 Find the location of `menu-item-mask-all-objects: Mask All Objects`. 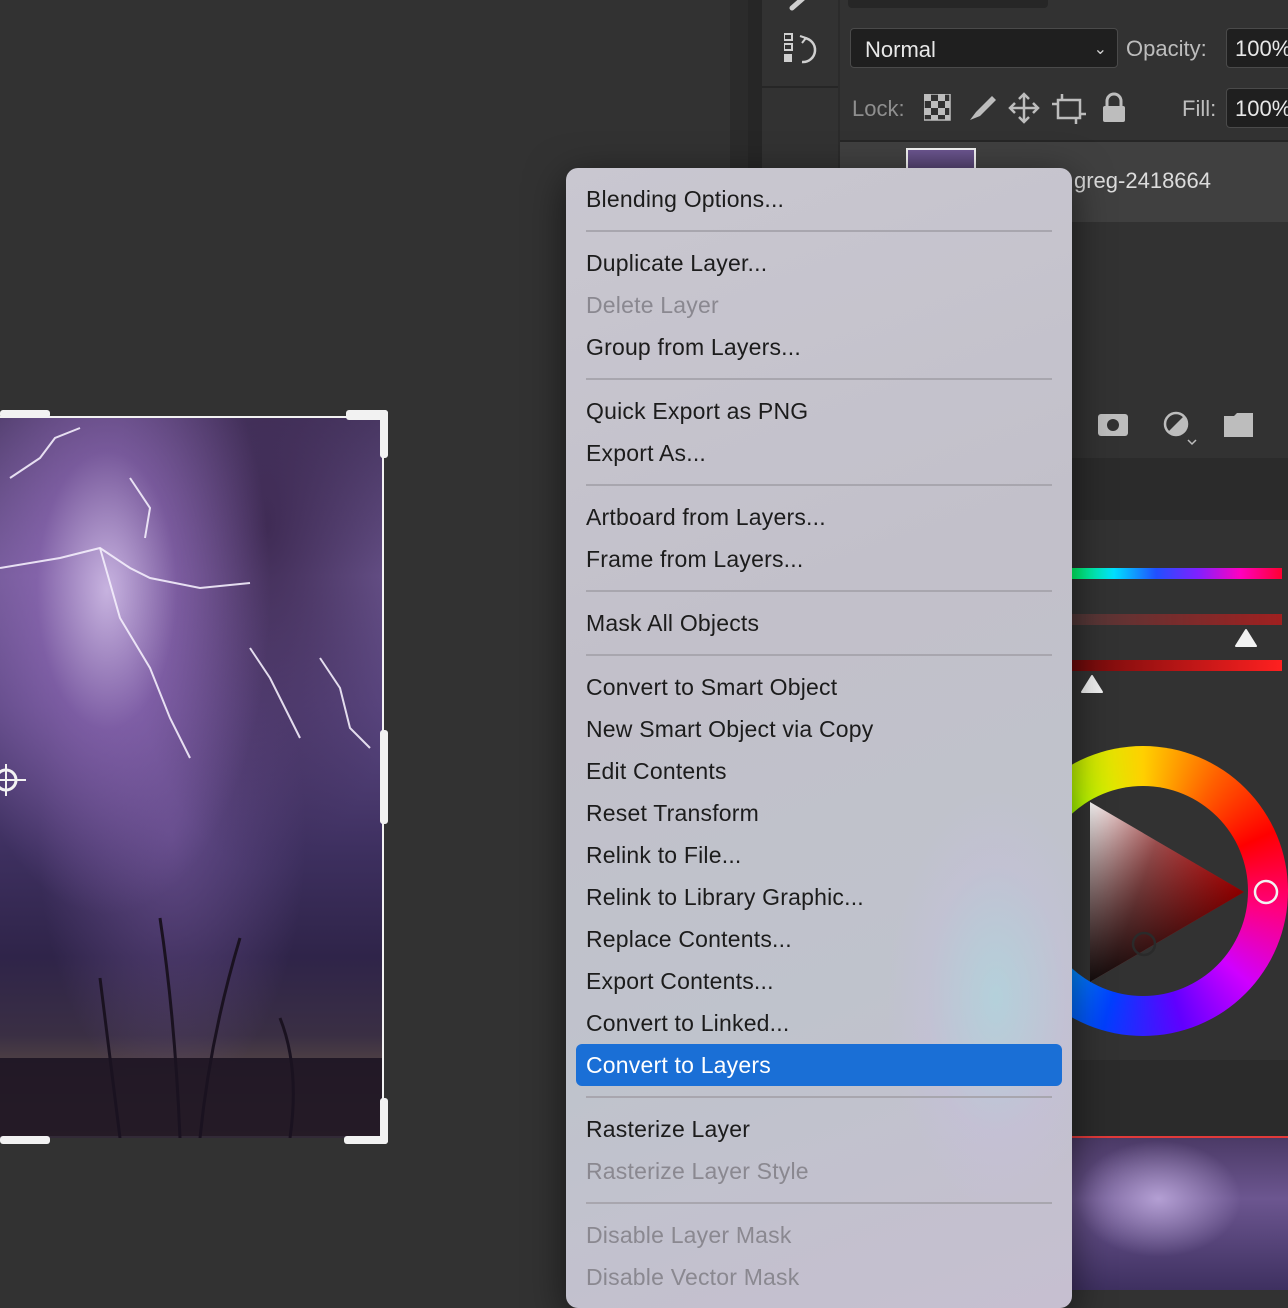

menu-item-mask-all-objects: Mask All Objects is located at coordinates (819, 623).